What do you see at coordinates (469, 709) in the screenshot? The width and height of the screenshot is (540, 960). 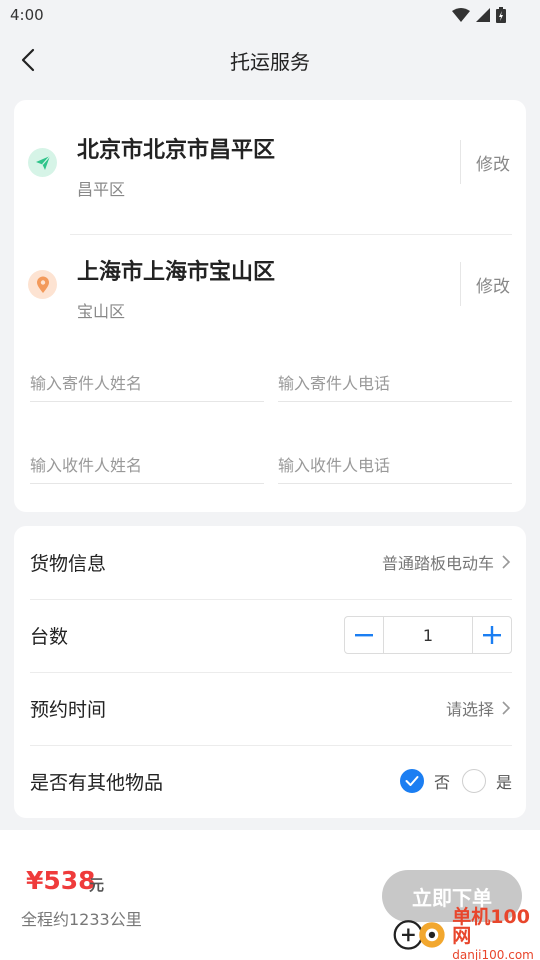 I see `appointment-time-value: 请选择` at bounding box center [469, 709].